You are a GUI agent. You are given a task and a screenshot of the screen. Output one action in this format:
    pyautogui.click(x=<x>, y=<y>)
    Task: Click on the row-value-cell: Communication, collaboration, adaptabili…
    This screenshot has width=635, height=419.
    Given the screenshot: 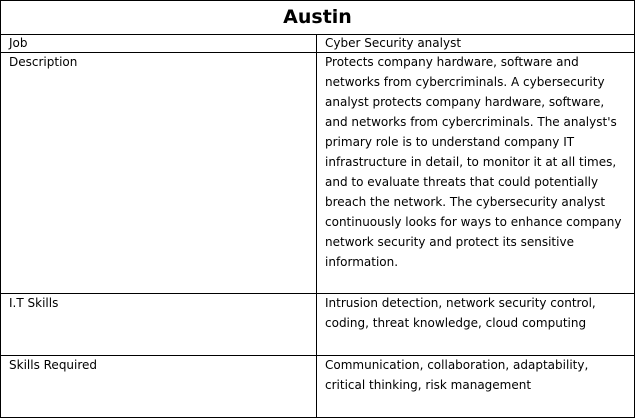 What is the action you would take?
    pyautogui.click(x=475, y=386)
    